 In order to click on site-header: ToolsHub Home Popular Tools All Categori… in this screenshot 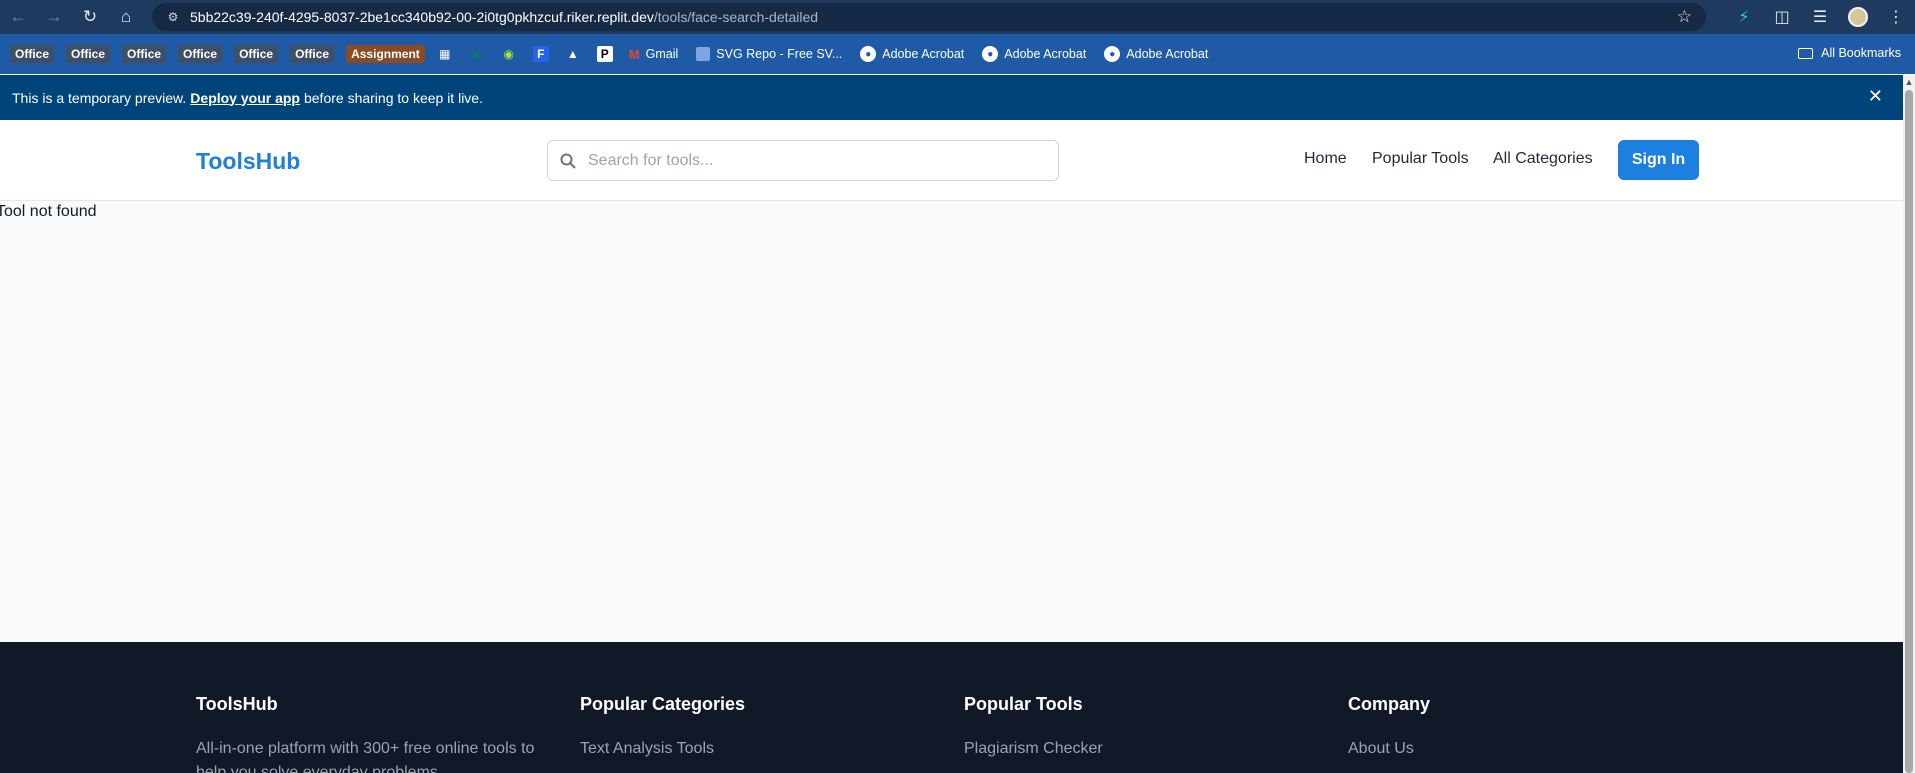, I will do `click(951, 160)`.